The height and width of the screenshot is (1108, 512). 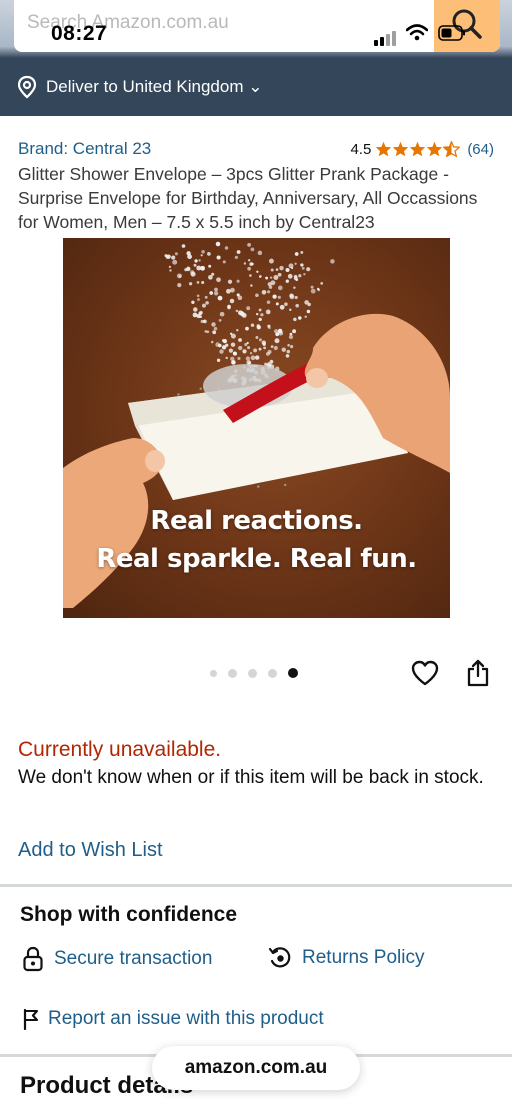 What do you see at coordinates (256, 149) in the screenshot?
I see `brand-rating-row: Brand: Central 23 4.5 (64)` at bounding box center [256, 149].